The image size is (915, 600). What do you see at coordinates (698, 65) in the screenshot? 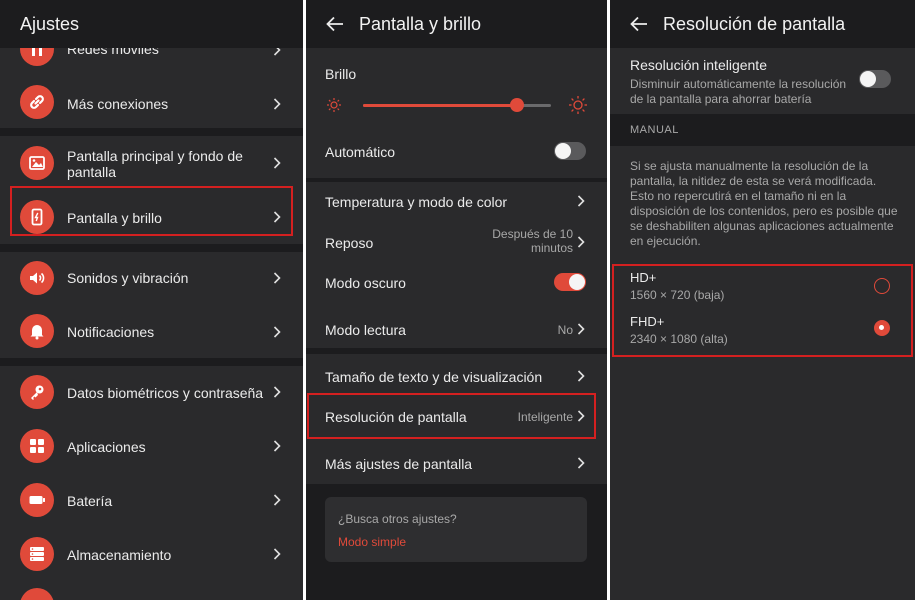
I see `smart-resolution-label: Resolución inteligente` at bounding box center [698, 65].